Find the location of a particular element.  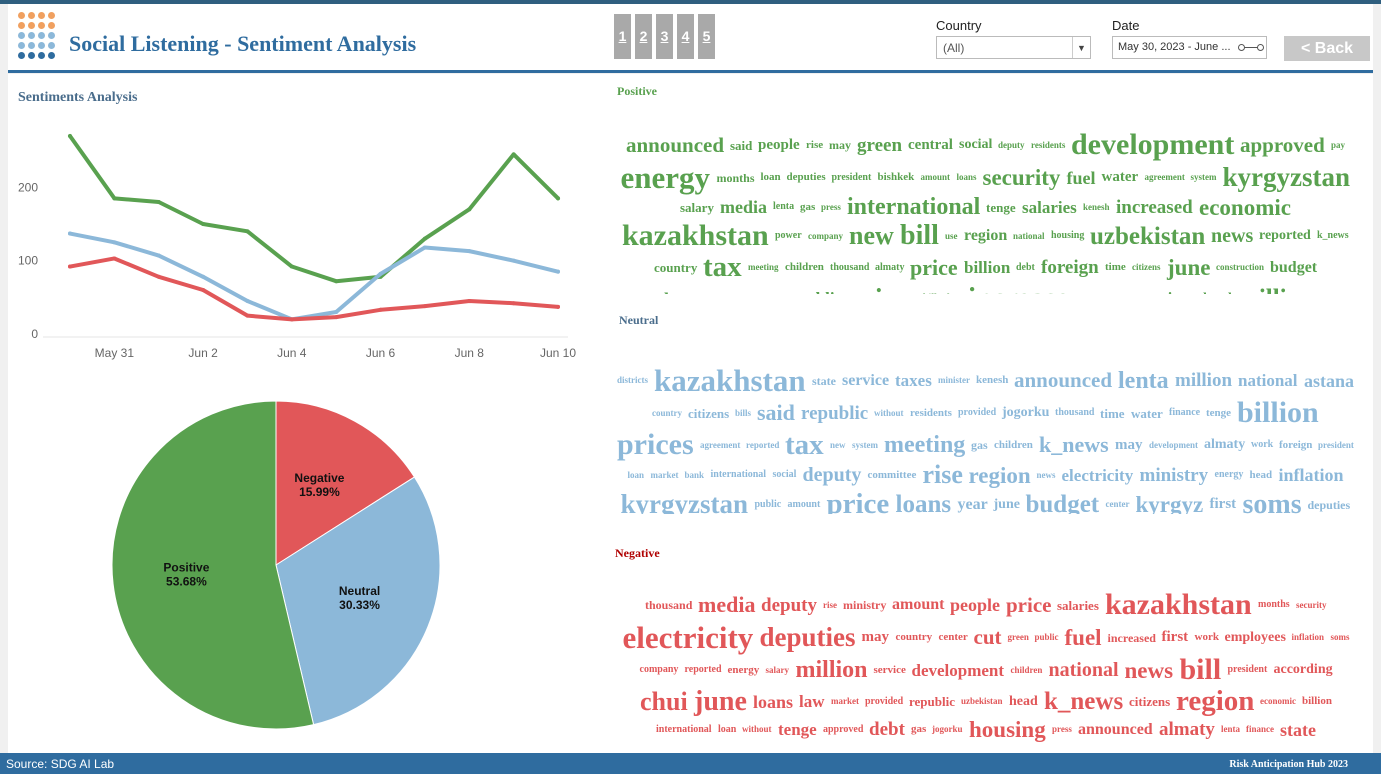

x-tick-label: May 31 is located at coordinates (115, 353).